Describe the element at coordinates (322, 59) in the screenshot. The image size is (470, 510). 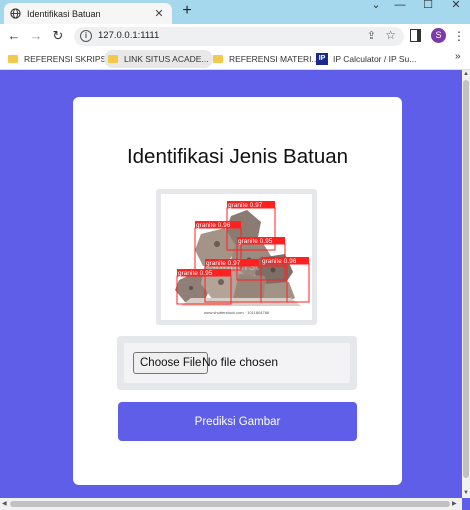
I see `ip-calculator-icon: IP` at that location.